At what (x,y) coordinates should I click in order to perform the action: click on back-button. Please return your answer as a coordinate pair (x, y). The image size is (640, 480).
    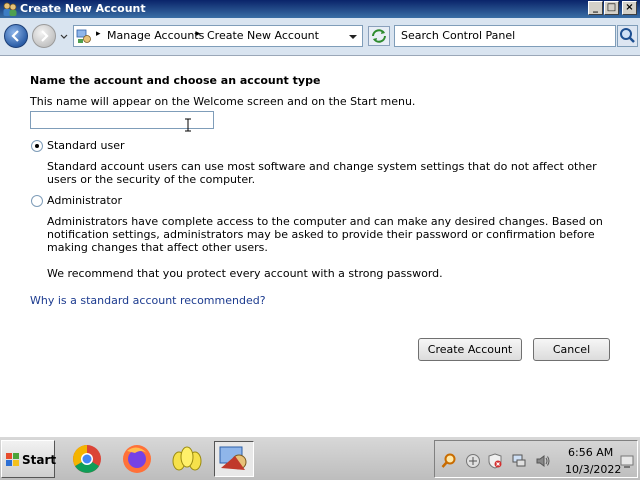
    Looking at the image, I should click on (16, 36).